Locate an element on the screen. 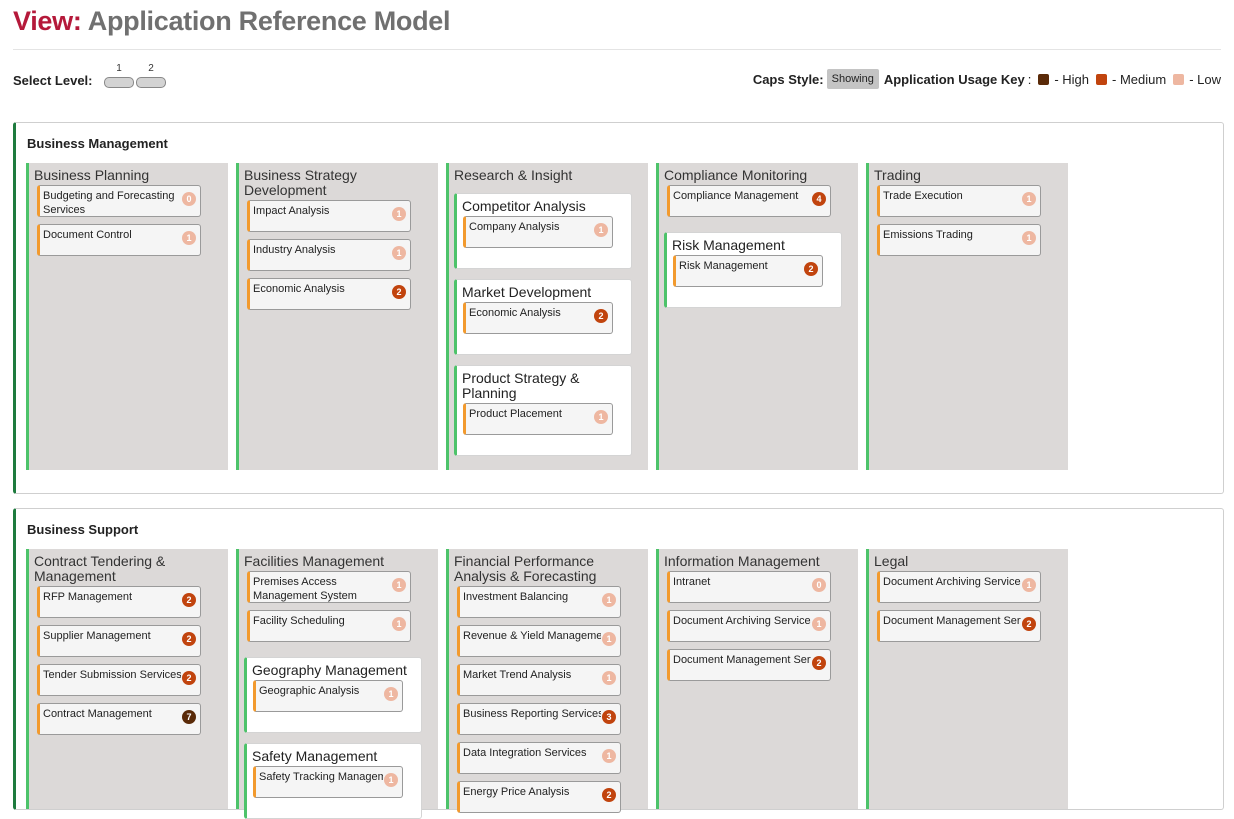 The width and height of the screenshot is (1234, 819). app-card: Product Placement 1 is located at coordinates (538, 419).